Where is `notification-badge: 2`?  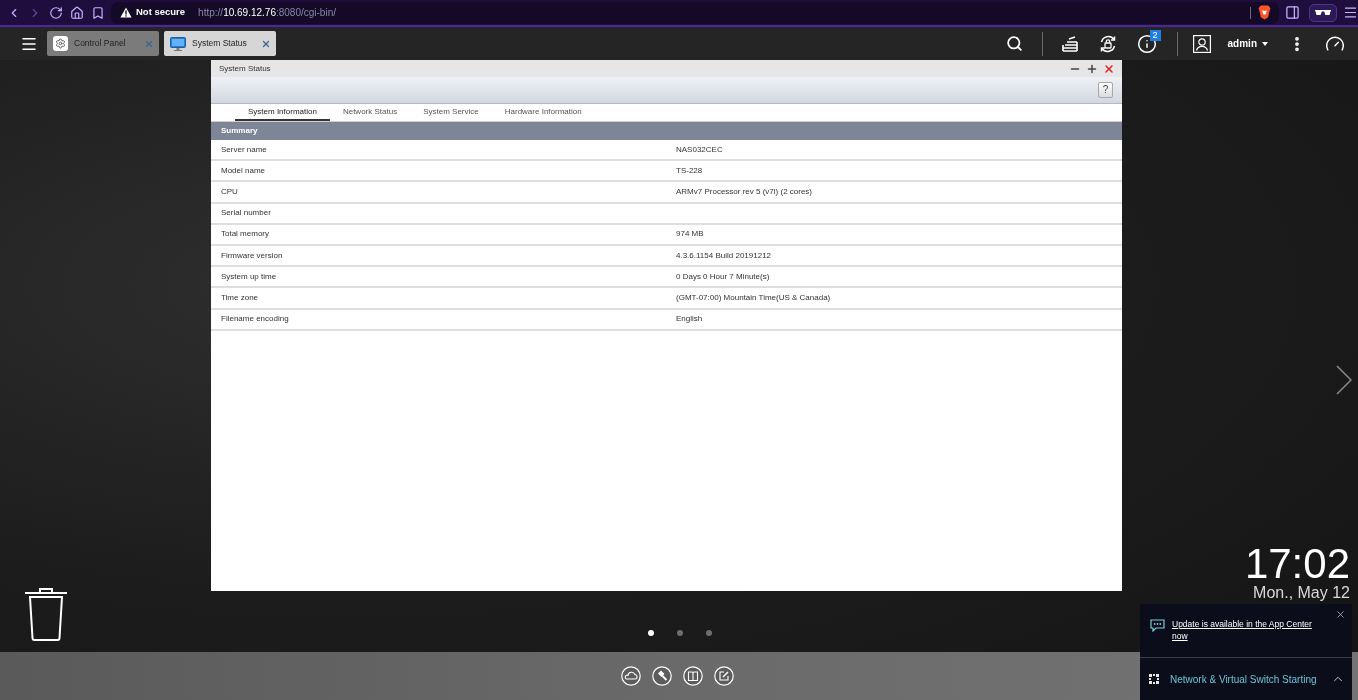
notification-badge: 2 is located at coordinates (1155, 35).